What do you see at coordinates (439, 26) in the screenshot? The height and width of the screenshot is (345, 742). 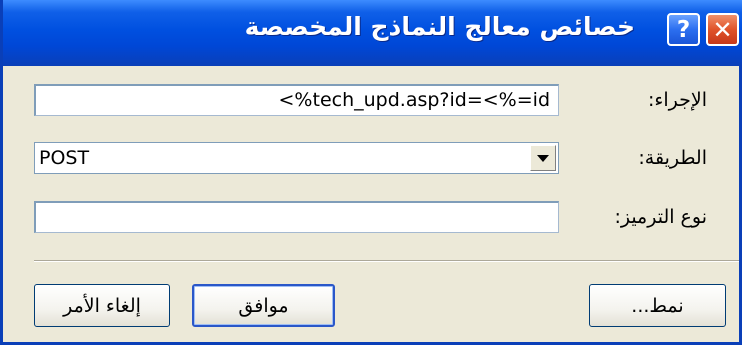 I see `dialog-title: خصائص معالج النماذج المخصصة` at bounding box center [439, 26].